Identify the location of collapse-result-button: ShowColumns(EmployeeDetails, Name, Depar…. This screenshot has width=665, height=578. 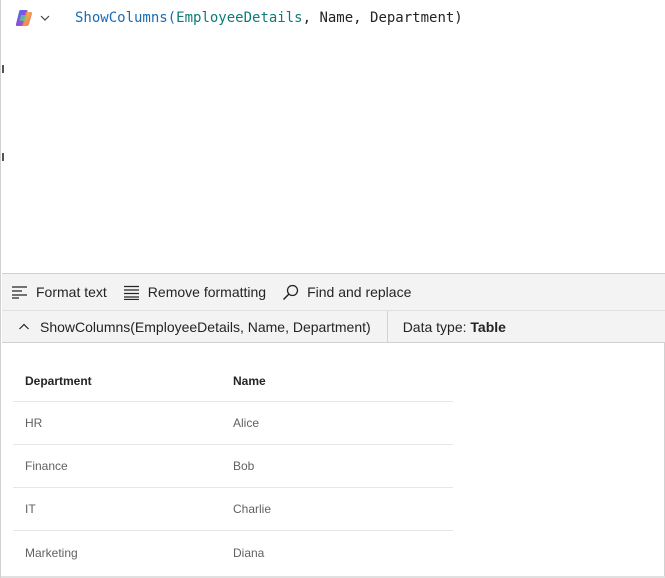
(195, 326).